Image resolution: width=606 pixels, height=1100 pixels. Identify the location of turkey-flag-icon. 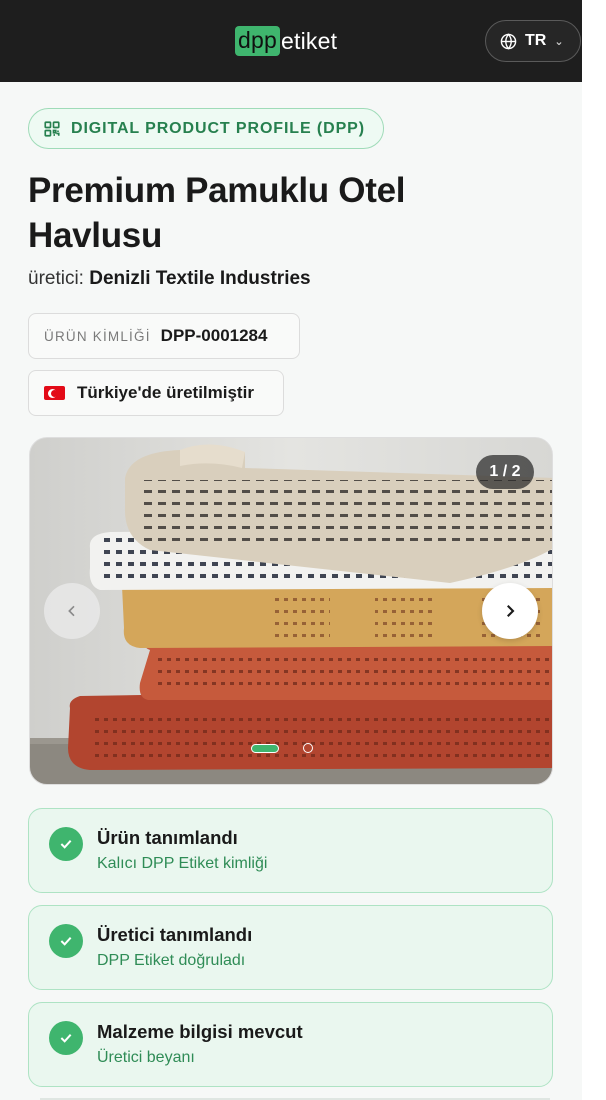
(54, 393).